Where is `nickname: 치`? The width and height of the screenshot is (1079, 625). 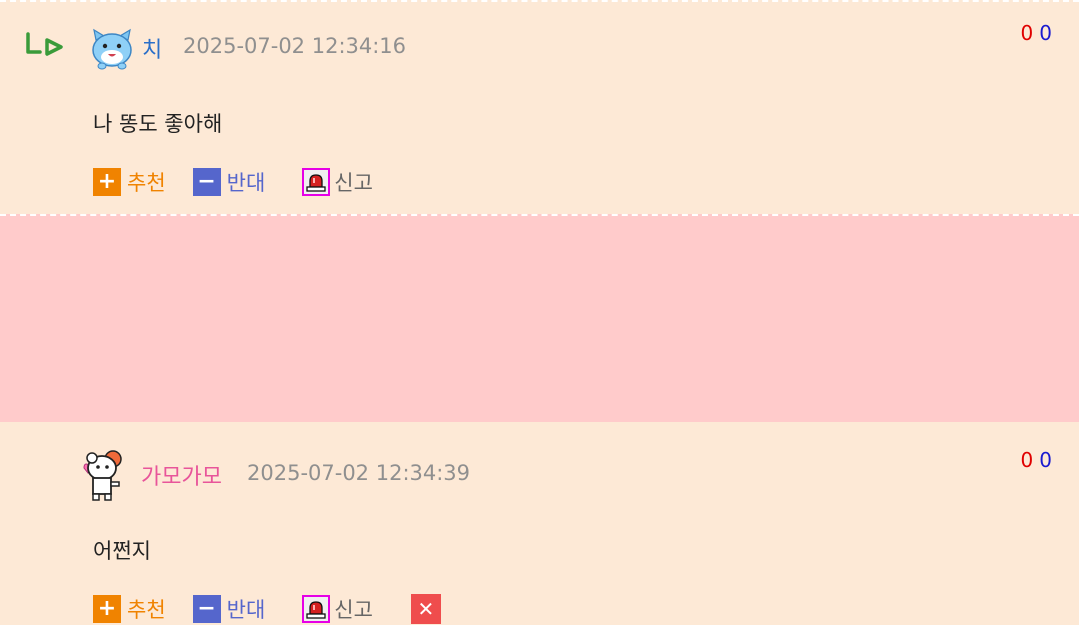 nickname: 치 is located at coordinates (152, 48).